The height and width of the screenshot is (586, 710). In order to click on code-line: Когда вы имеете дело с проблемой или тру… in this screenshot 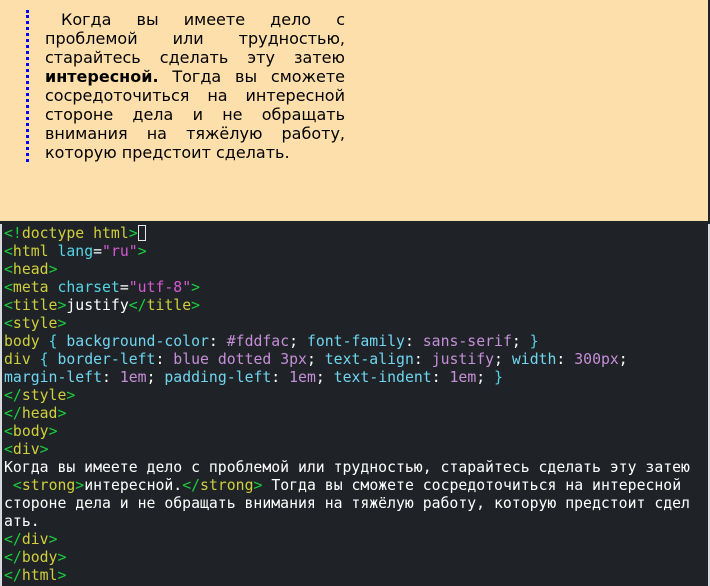, I will do `click(347, 467)`.